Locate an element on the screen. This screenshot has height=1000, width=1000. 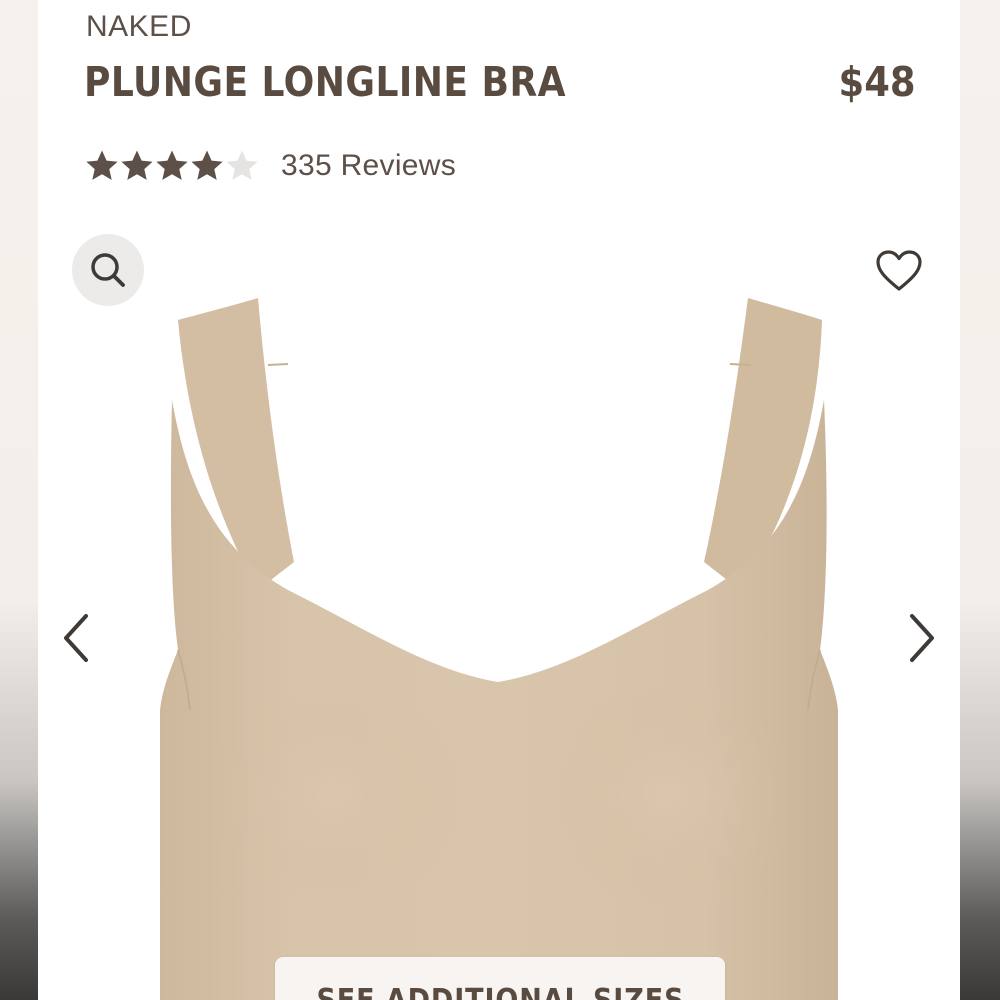
star-empty-icon is located at coordinates (242, 165).